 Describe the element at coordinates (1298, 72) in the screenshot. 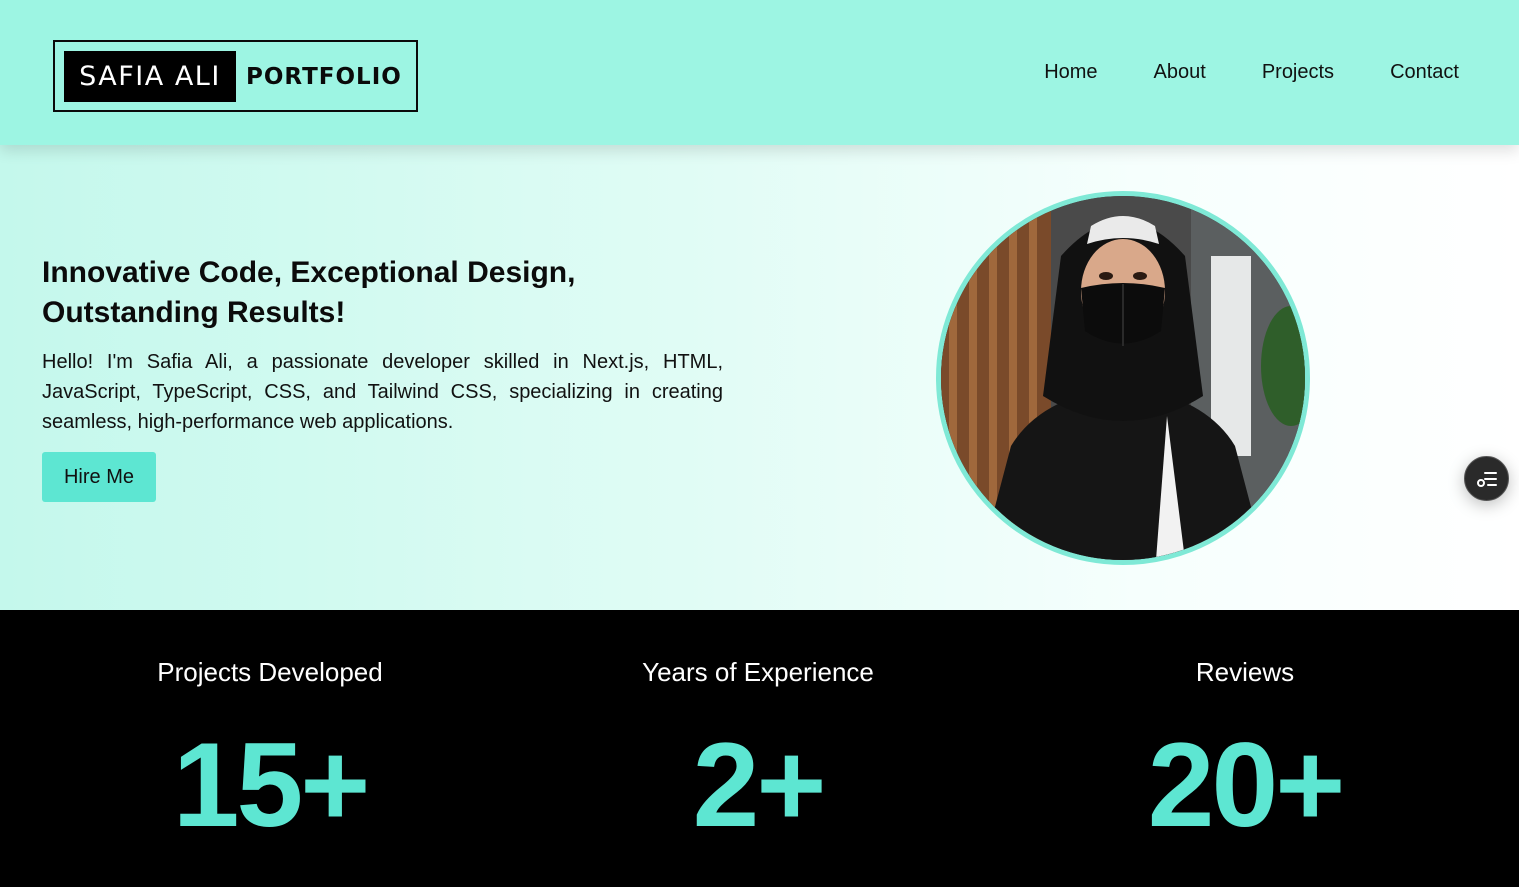

I see `nav-projects-link: Projects` at that location.